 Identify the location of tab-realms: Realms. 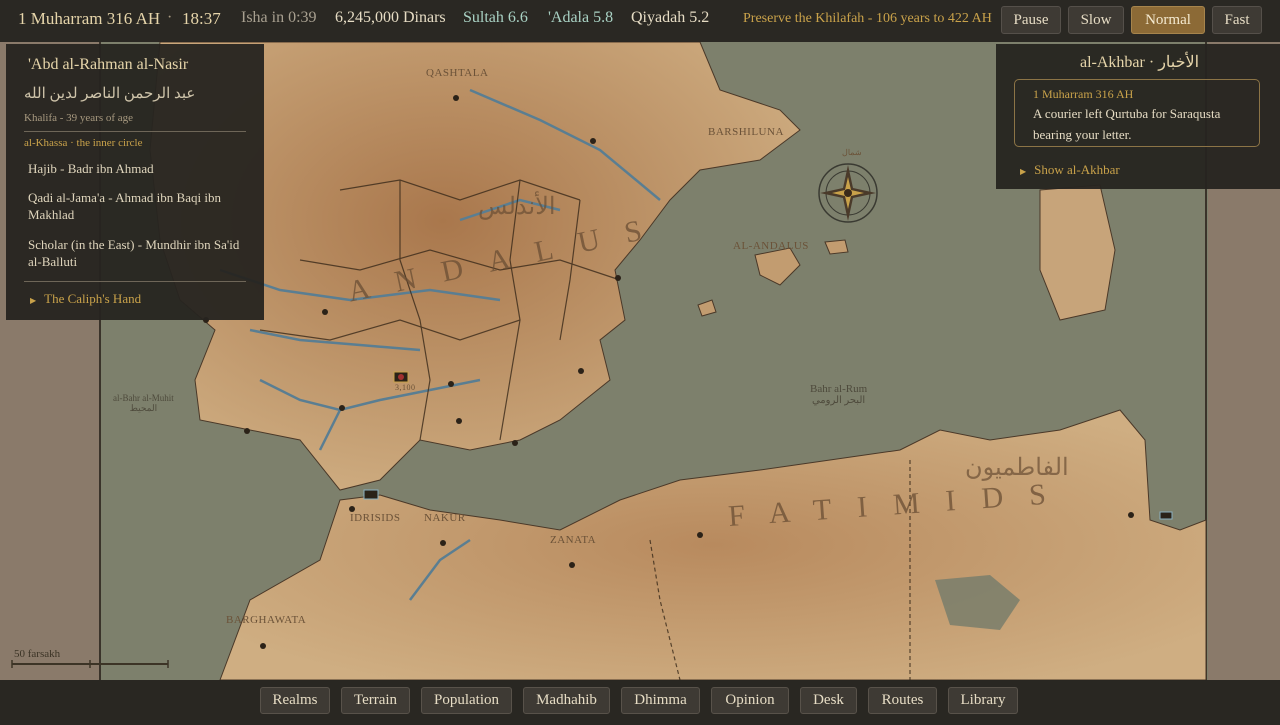
(295, 700).